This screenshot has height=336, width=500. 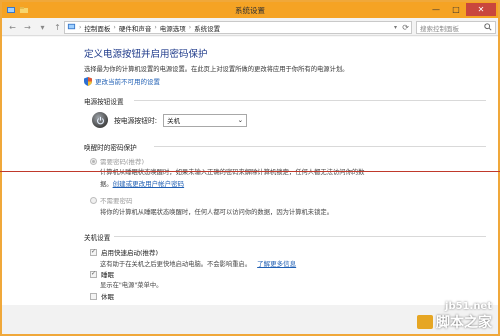 What do you see at coordinates (149, 184) in the screenshot?
I see `create-password-link: 创建或更改用户帐户密码` at bounding box center [149, 184].